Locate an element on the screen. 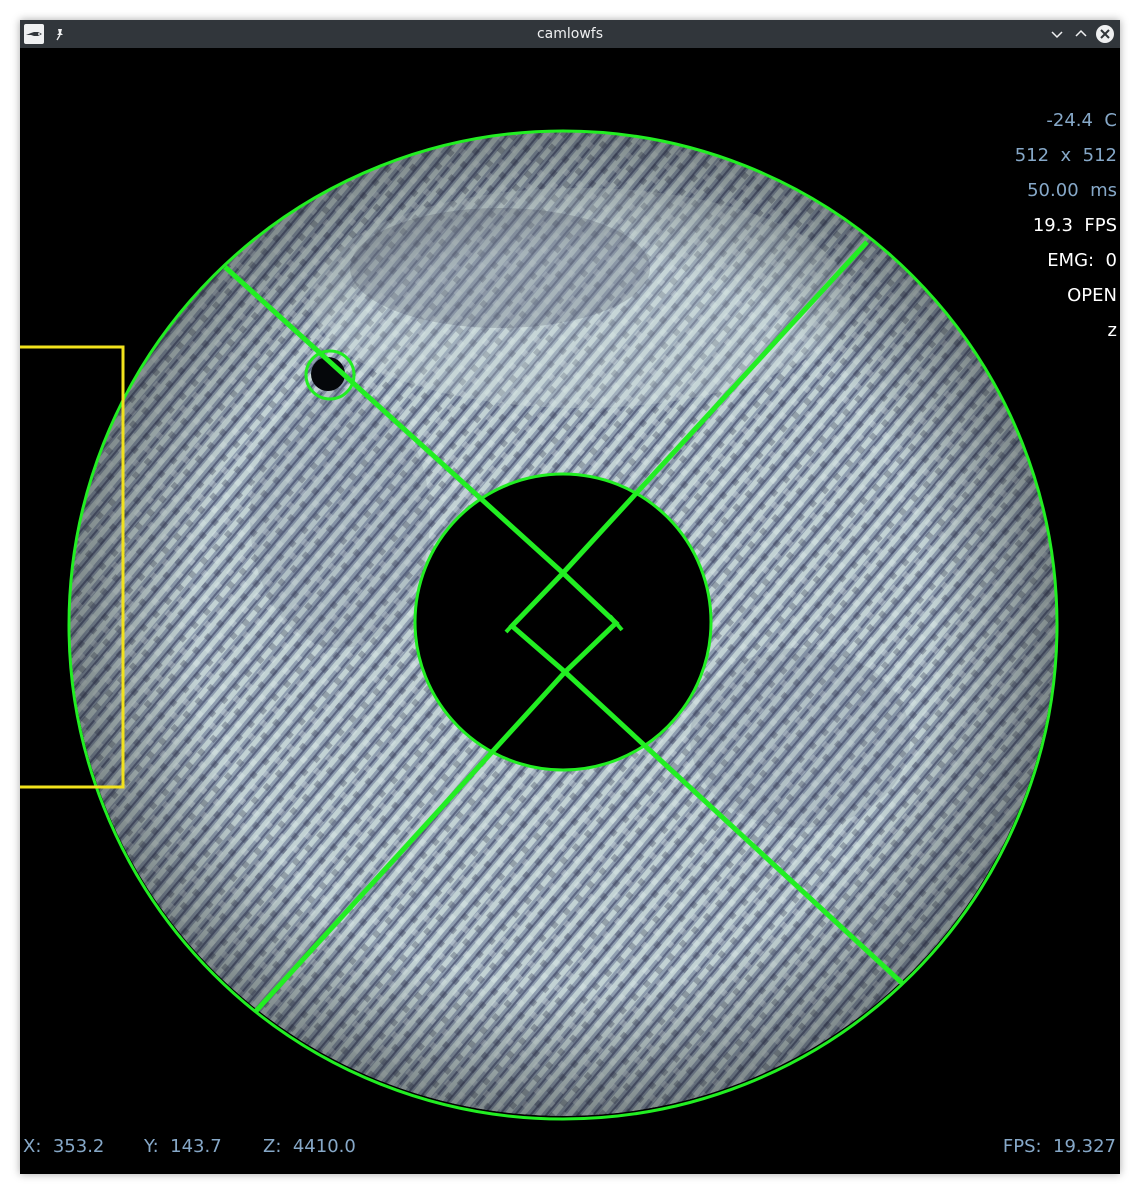 This screenshot has width=1140, height=1194. close-button is located at coordinates (1105, 34).